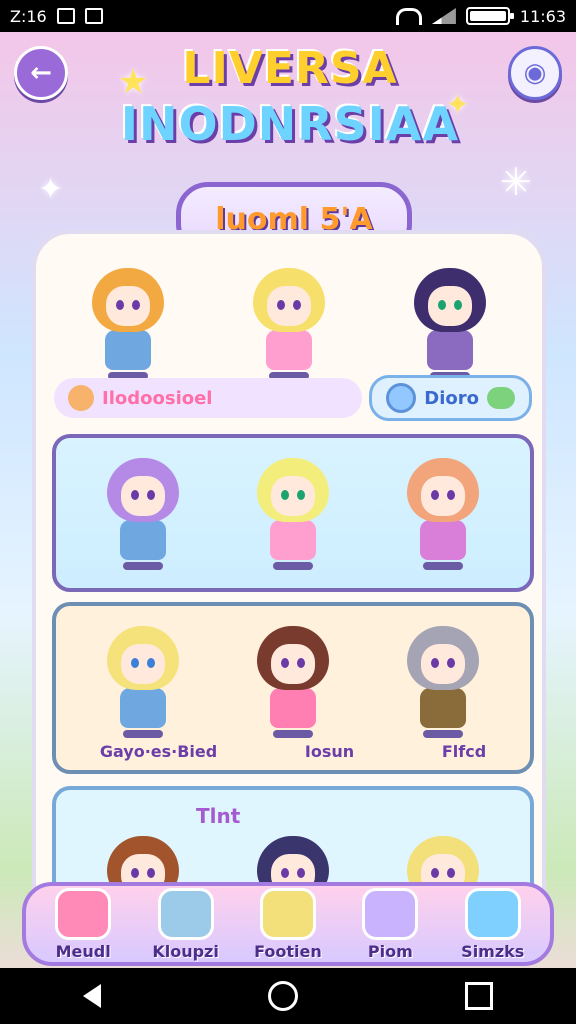  I want to click on system-nav-bar, so click(288, 996).